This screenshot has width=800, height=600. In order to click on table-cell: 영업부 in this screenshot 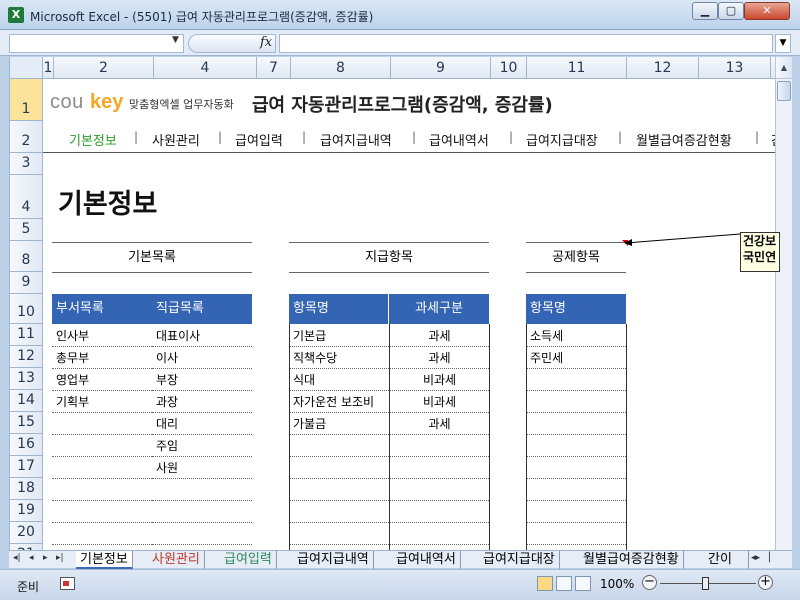, I will do `click(102, 380)`.